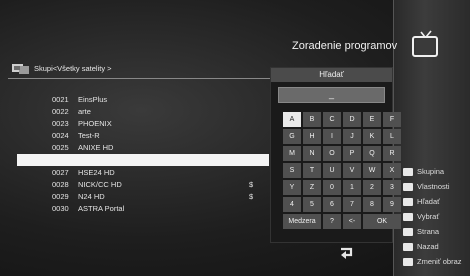  I want to click on legend-item-strana: Strana, so click(432, 231).